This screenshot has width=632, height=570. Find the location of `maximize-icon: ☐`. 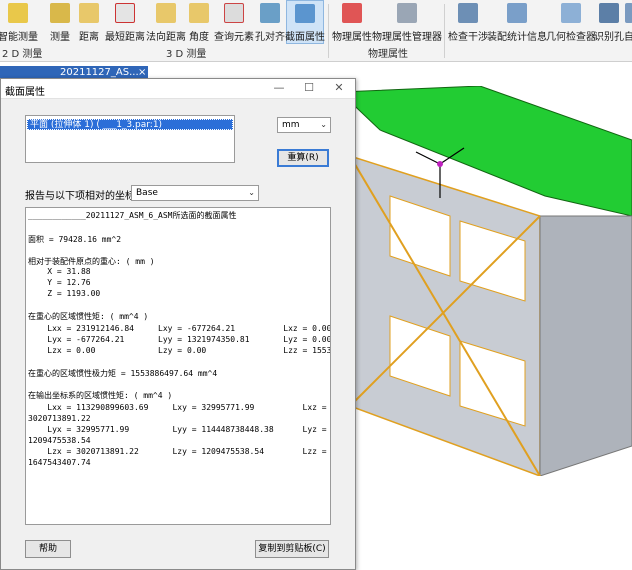

maximize-icon: ☐ is located at coordinates (309, 87).